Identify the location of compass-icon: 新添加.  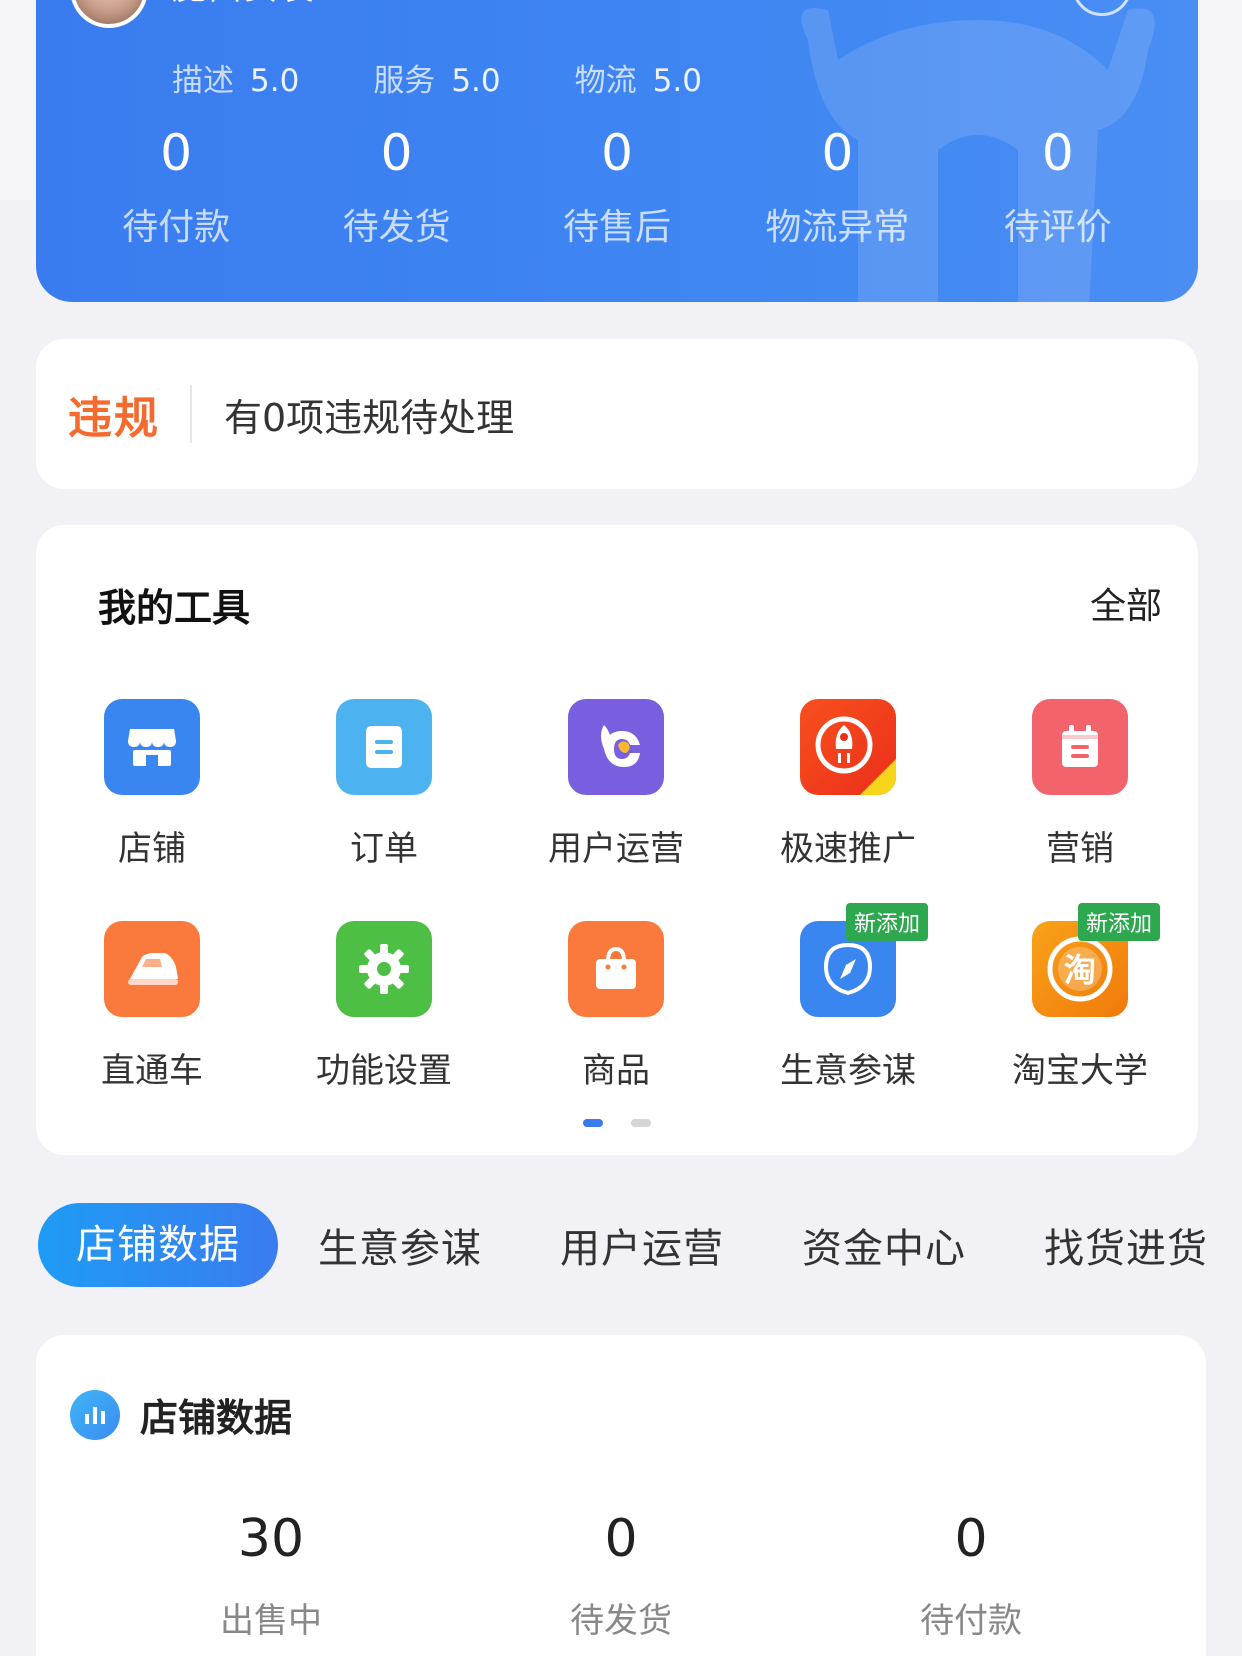
(864, 960).